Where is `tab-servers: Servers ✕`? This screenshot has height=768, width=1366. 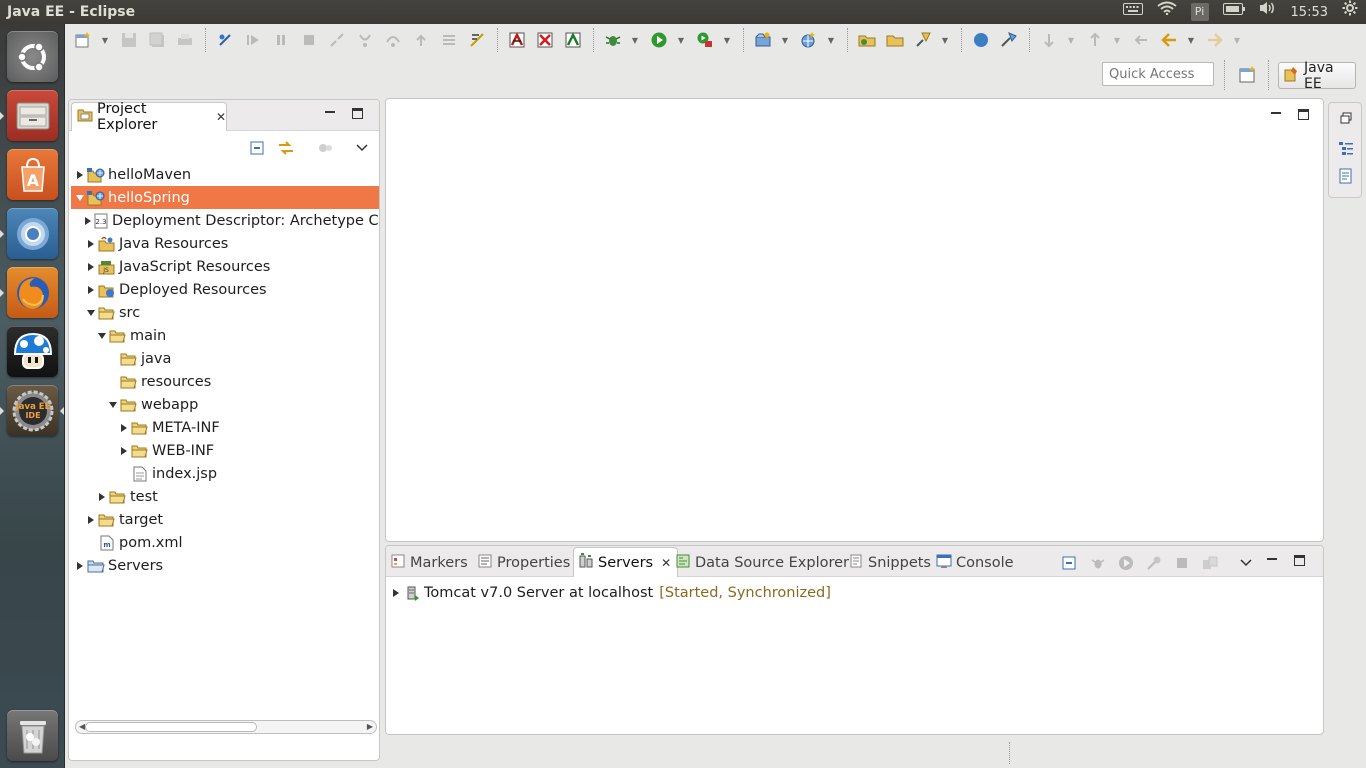
tab-servers: Servers ✕ is located at coordinates (626, 562).